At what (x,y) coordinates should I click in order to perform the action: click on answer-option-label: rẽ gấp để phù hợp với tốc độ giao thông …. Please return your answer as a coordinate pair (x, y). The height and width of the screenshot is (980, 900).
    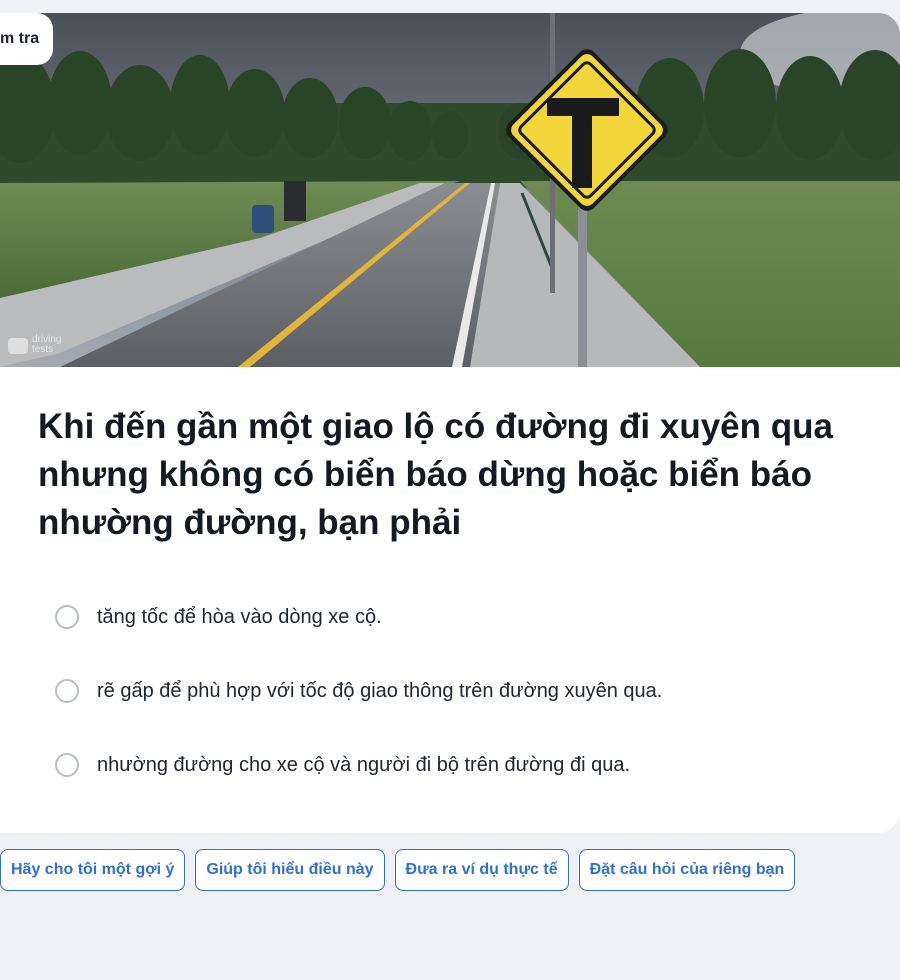
    Looking at the image, I should click on (380, 690).